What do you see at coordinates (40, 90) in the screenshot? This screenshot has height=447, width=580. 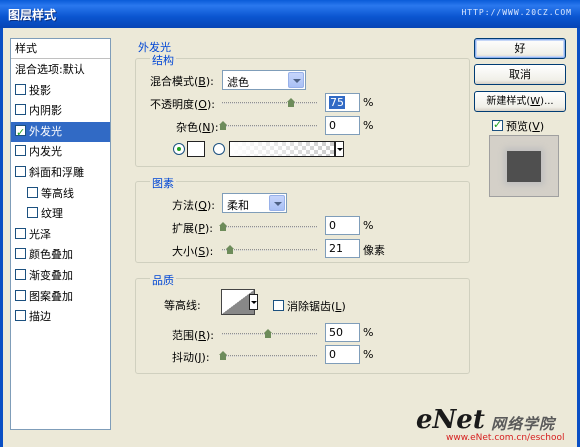 I see `style-list-item-label: 投影` at bounding box center [40, 90].